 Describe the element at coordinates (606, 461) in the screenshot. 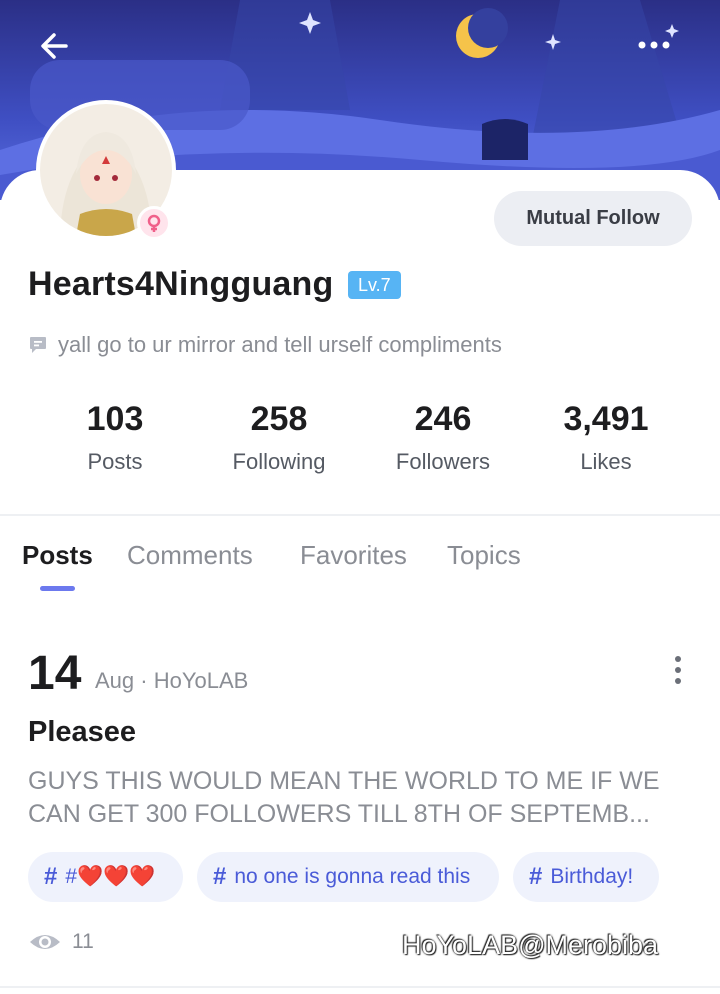

I see `stat-label: Likes` at that location.